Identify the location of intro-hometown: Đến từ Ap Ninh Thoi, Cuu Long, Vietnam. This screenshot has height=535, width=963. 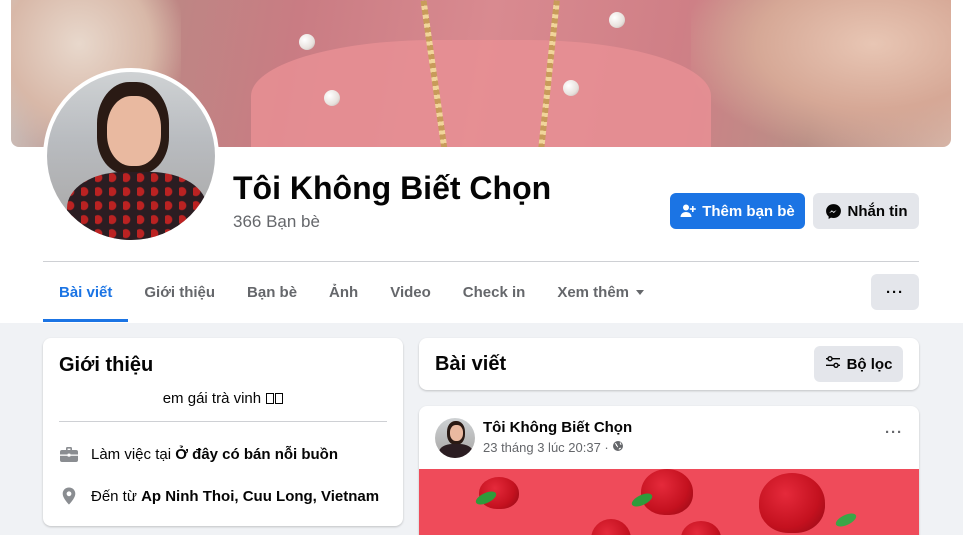
(219, 496).